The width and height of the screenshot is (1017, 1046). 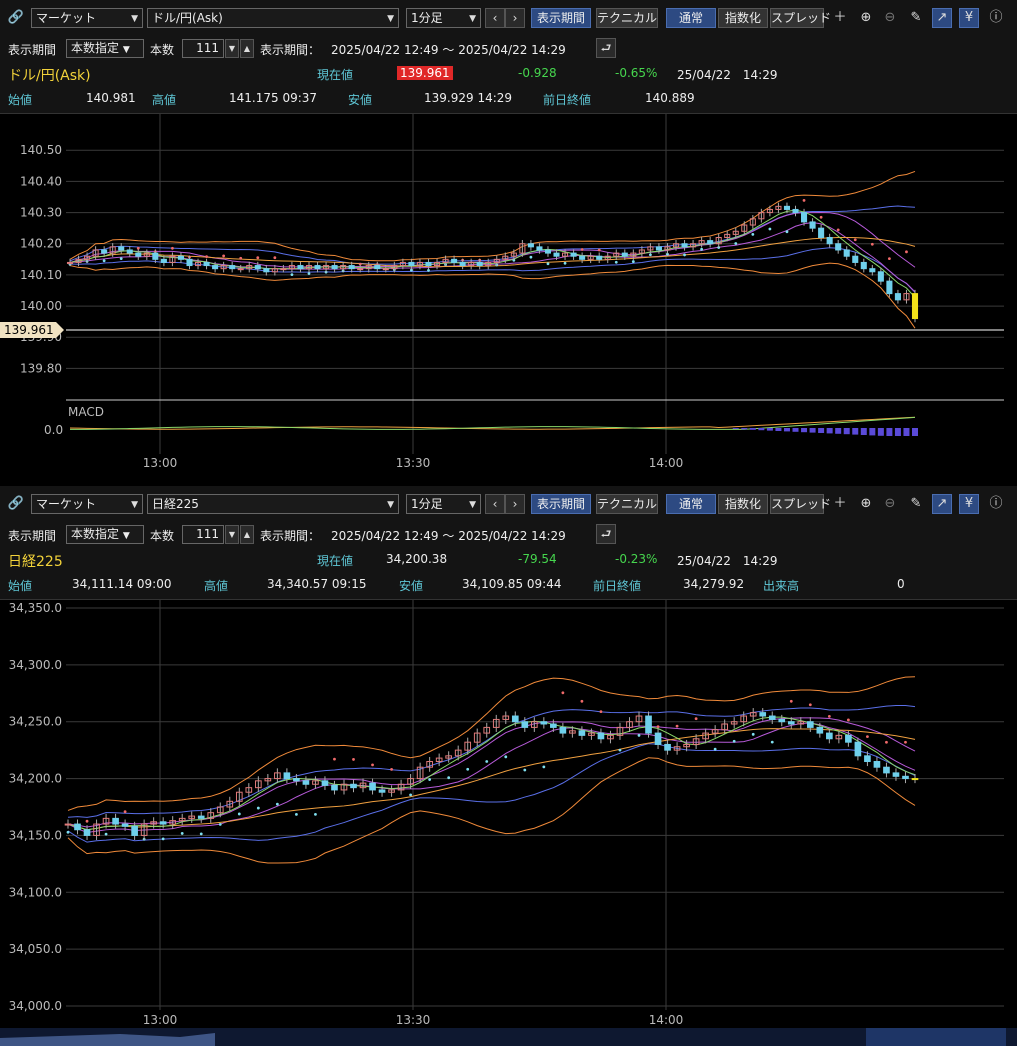 I want to click on high-label: 高値, so click(x=164, y=100).